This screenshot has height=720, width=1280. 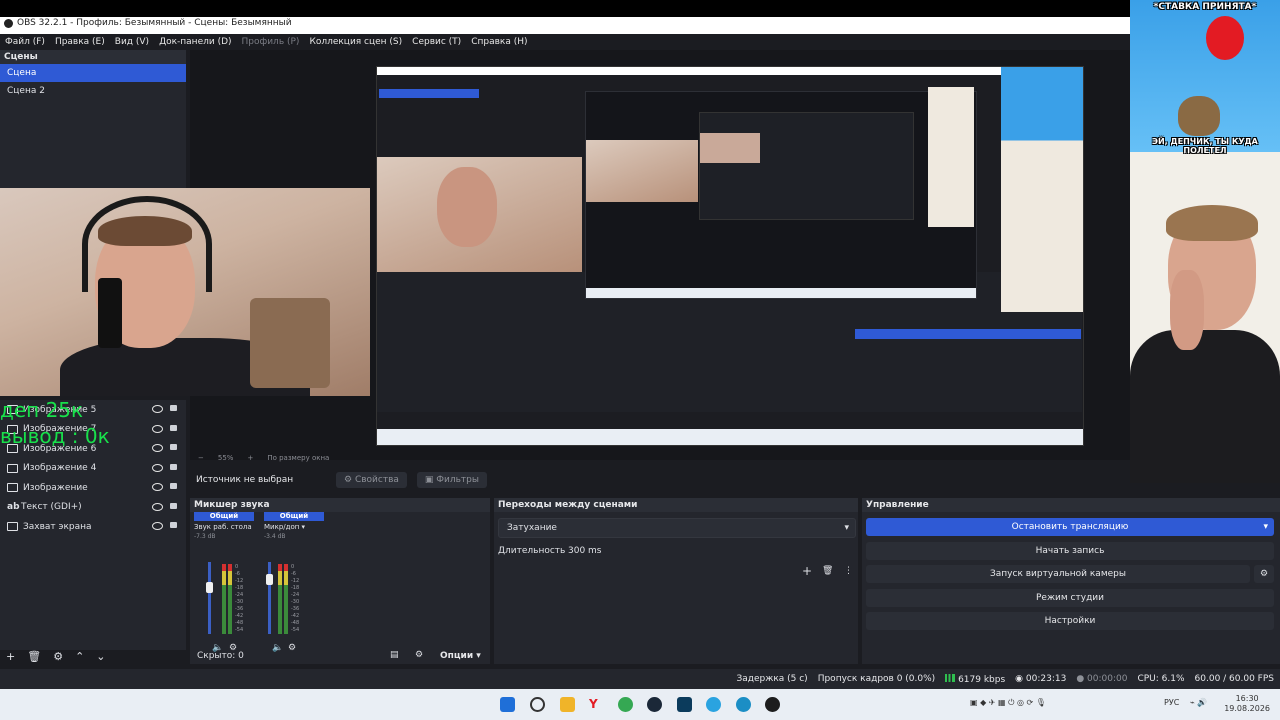 I want to click on virtual-camera-settings-icon: ⚙, so click(x=1264, y=574).